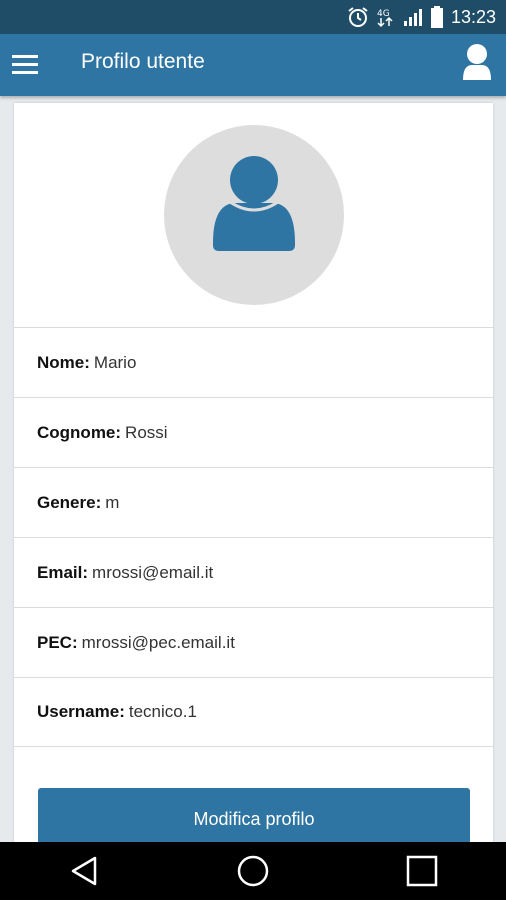 The width and height of the screenshot is (506, 900). What do you see at coordinates (253, 712) in the screenshot?
I see `field-row-username: Username: tecnico.1` at bounding box center [253, 712].